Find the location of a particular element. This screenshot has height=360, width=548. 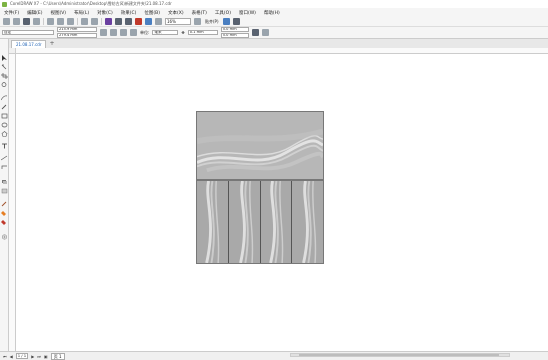

bottom-strip-panel is located at coordinates (260, 222).